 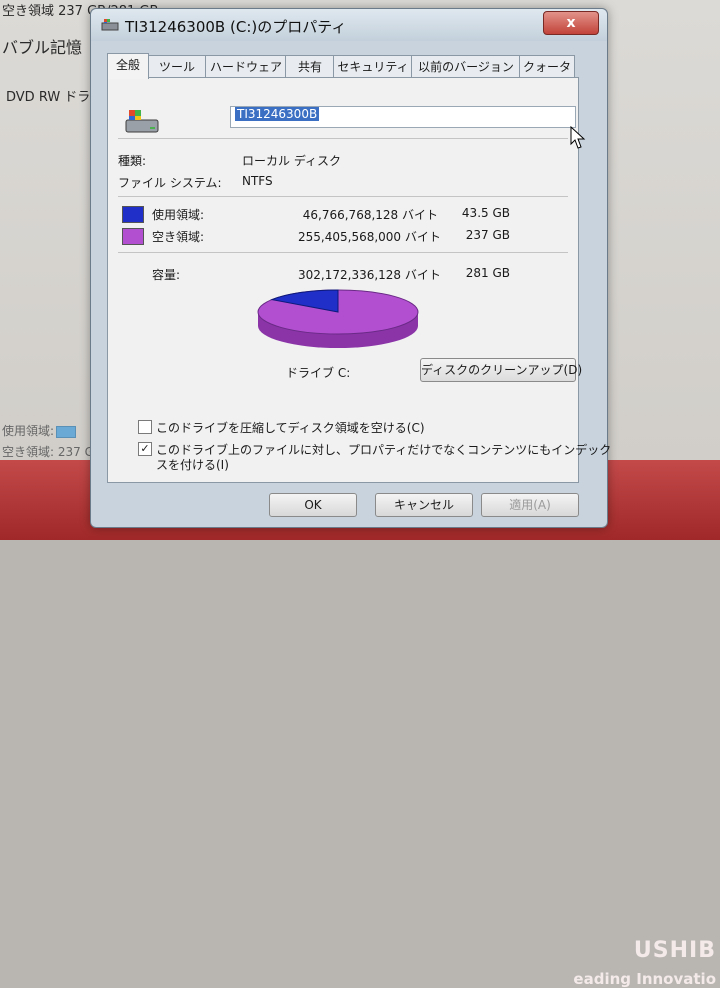 What do you see at coordinates (277, 114) in the screenshot?
I see `drive-name-value: TI31246300B` at bounding box center [277, 114].